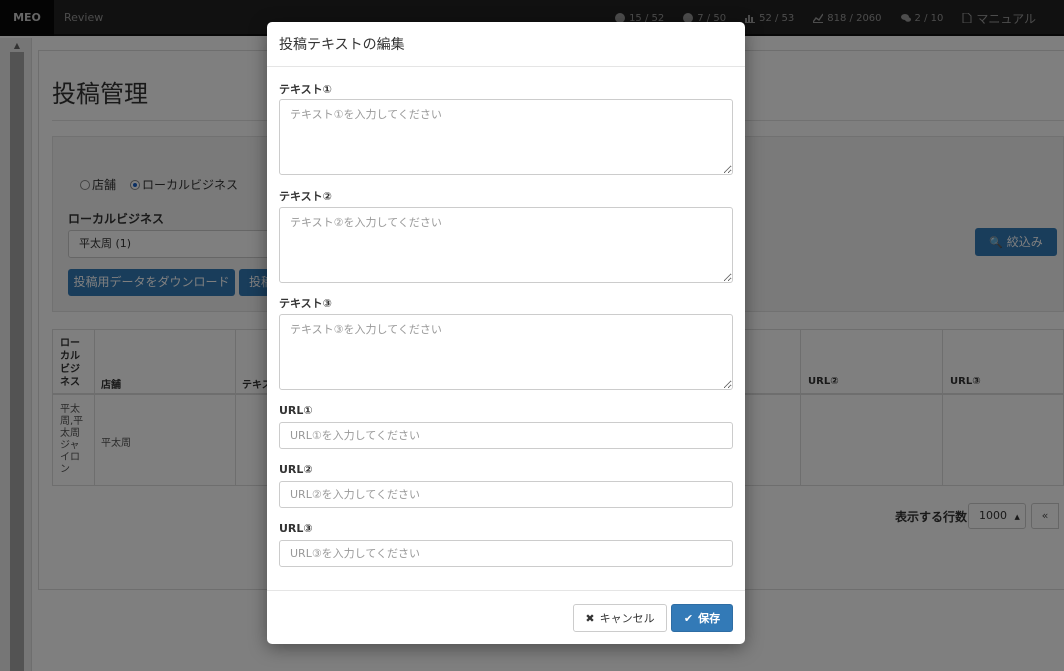 The height and width of the screenshot is (671, 1064). Describe the element at coordinates (620, 618) in the screenshot. I see `cancel-button: ✖ キャンセル` at that location.